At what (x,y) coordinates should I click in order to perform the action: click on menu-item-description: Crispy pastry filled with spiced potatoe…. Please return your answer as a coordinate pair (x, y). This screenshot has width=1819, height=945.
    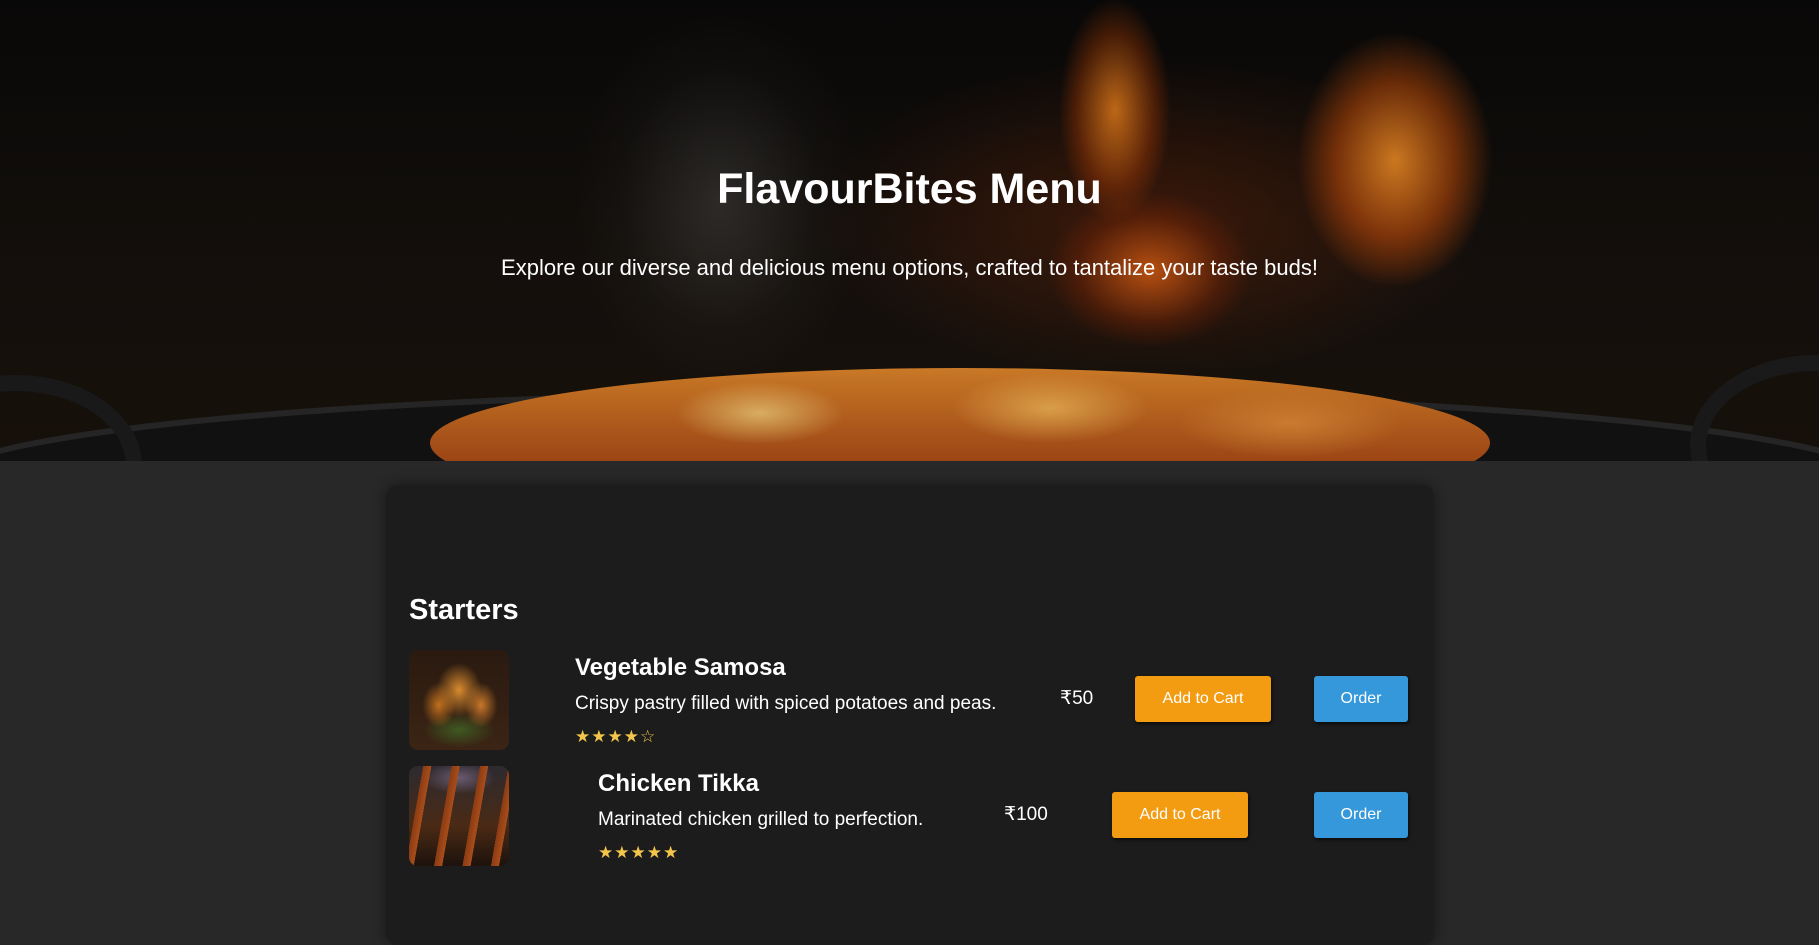
    Looking at the image, I should click on (786, 703).